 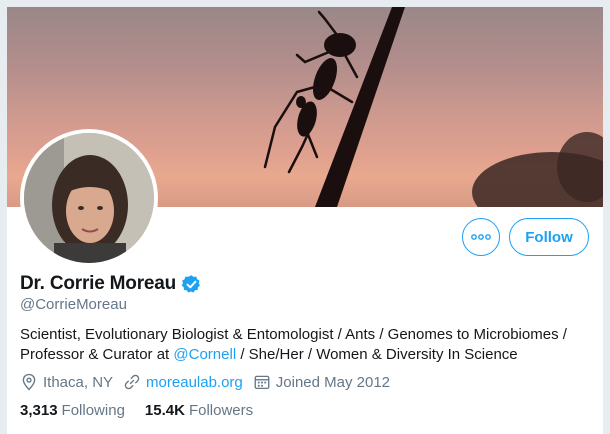 I want to click on location-pin-icon, so click(x=29, y=382).